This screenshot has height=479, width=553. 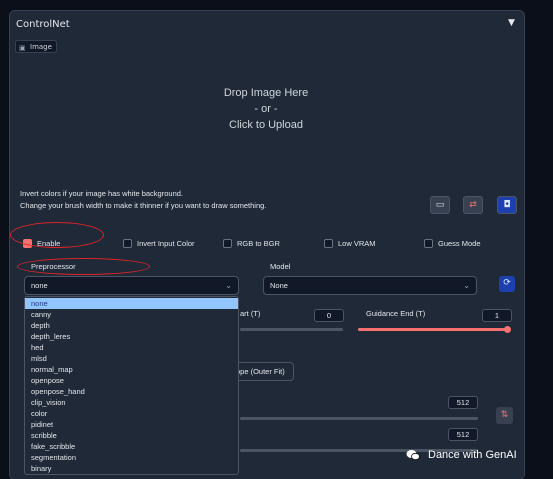 I want to click on guidance-end-input: 1, so click(x=497, y=315).